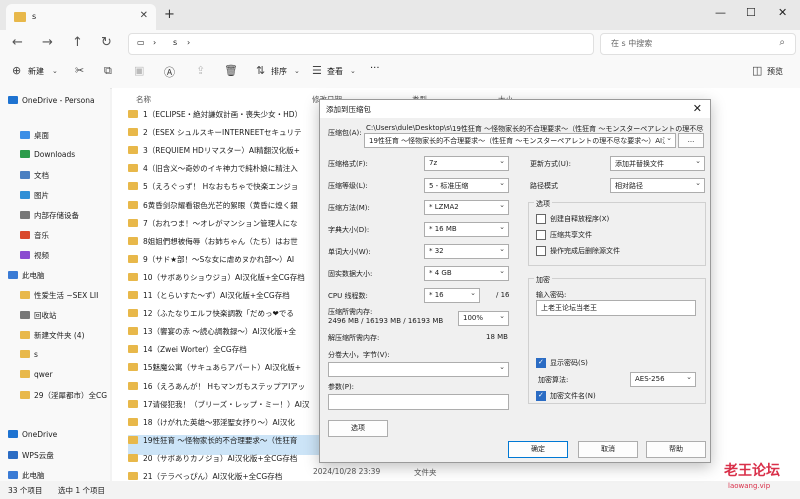 This screenshot has height=499, width=800. I want to click on copy-icon: ⧉, so click(108, 71).